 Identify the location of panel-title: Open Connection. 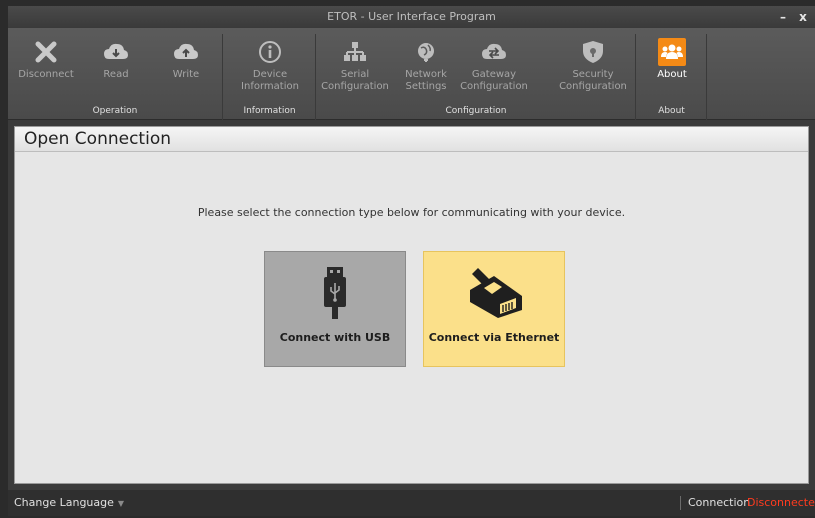
(411, 139).